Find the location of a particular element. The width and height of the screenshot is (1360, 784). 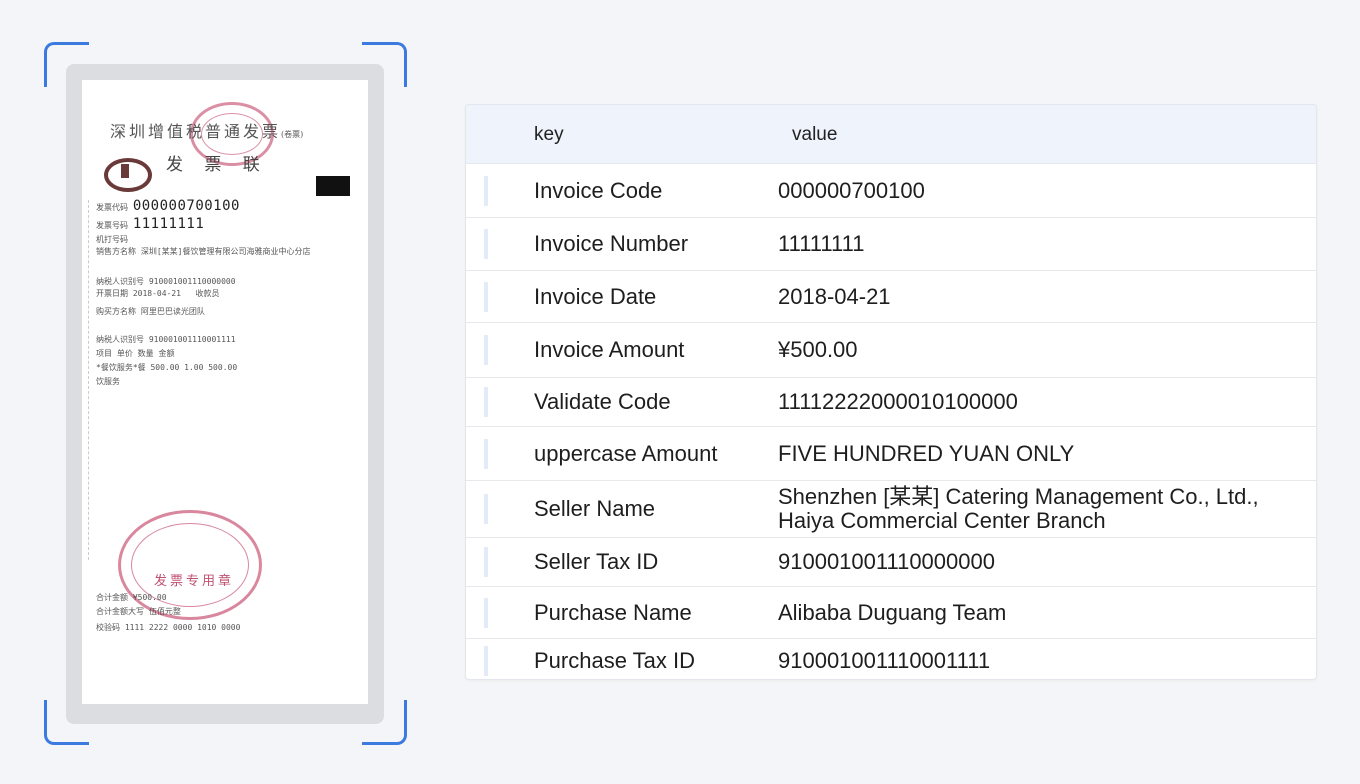

table-row: Invoice Date 2018-04-21 is located at coordinates (891, 296).